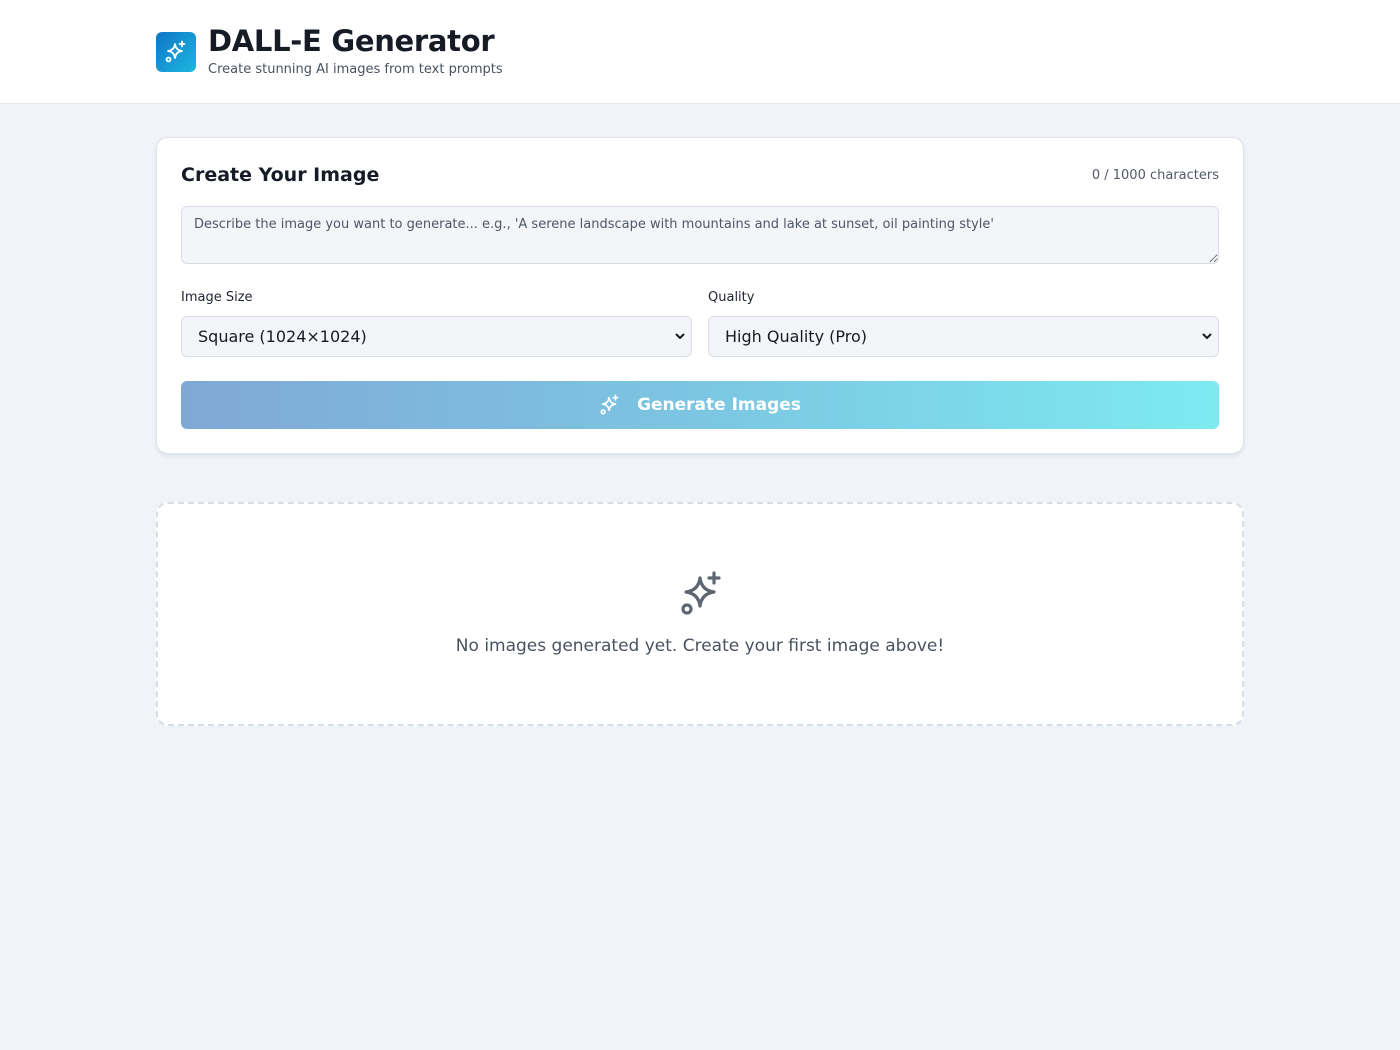 This screenshot has width=1400, height=1050. Describe the element at coordinates (351, 41) in the screenshot. I see `app-title: DALL-E Generator` at that location.